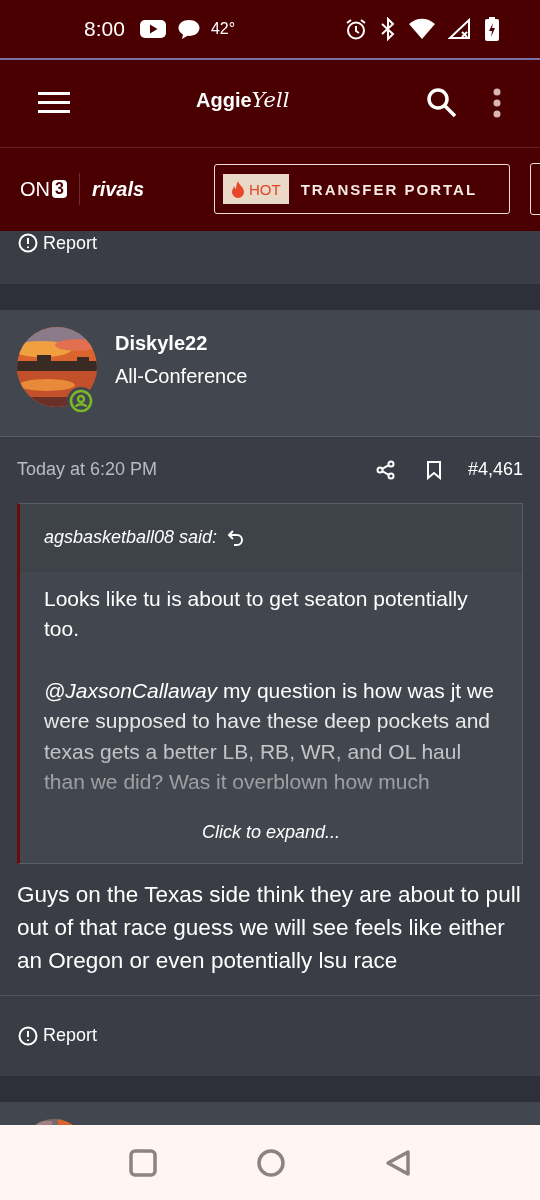 This screenshot has height=1200, width=540. Describe the element at coordinates (388, 28) in the screenshot. I see `bluetooth-icon` at that location.